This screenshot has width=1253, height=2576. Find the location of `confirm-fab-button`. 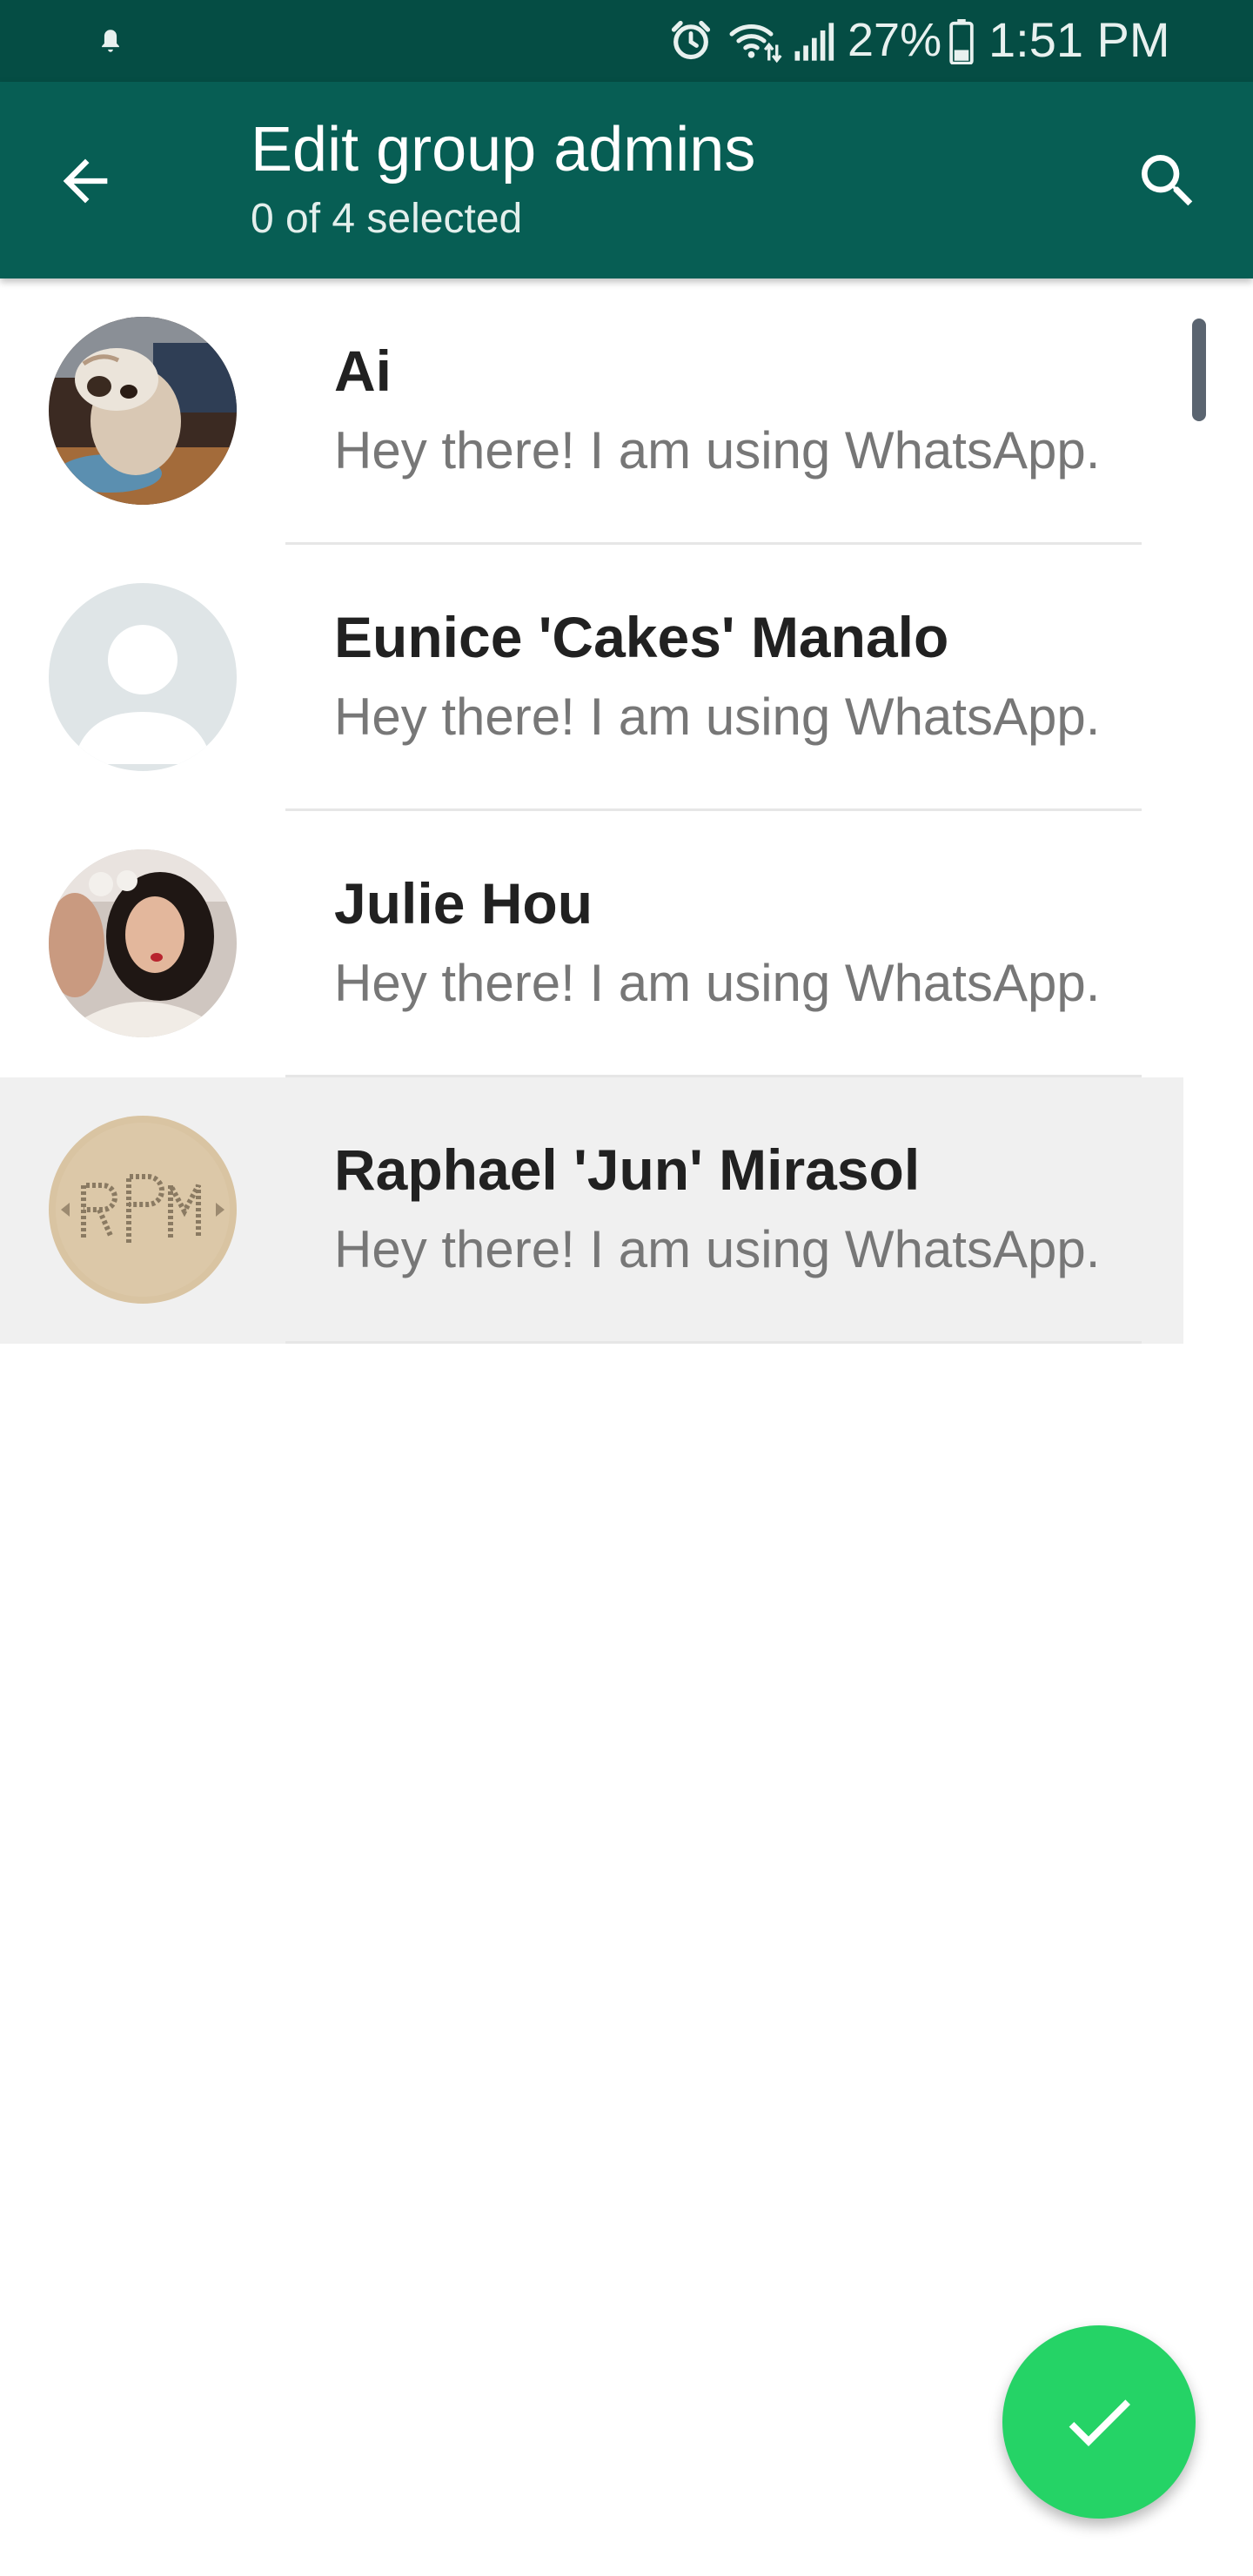

confirm-fab-button is located at coordinates (1099, 2422).